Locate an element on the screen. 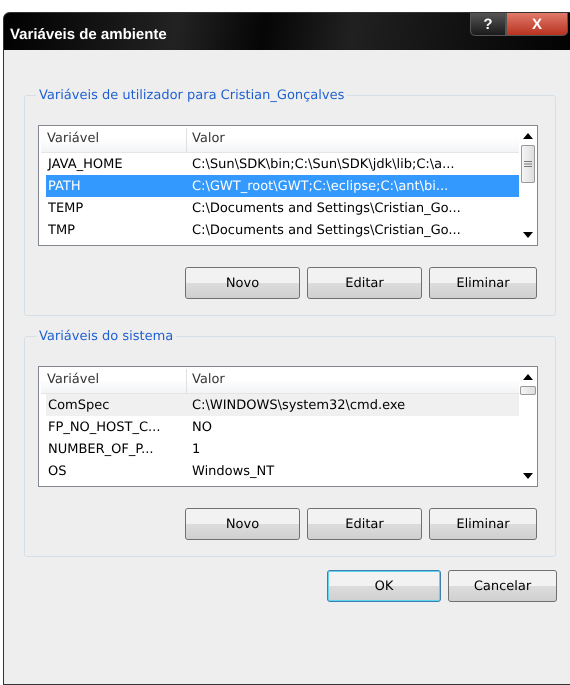 The image size is (570, 685). dialog-button: Cancelar is located at coordinates (502, 586).